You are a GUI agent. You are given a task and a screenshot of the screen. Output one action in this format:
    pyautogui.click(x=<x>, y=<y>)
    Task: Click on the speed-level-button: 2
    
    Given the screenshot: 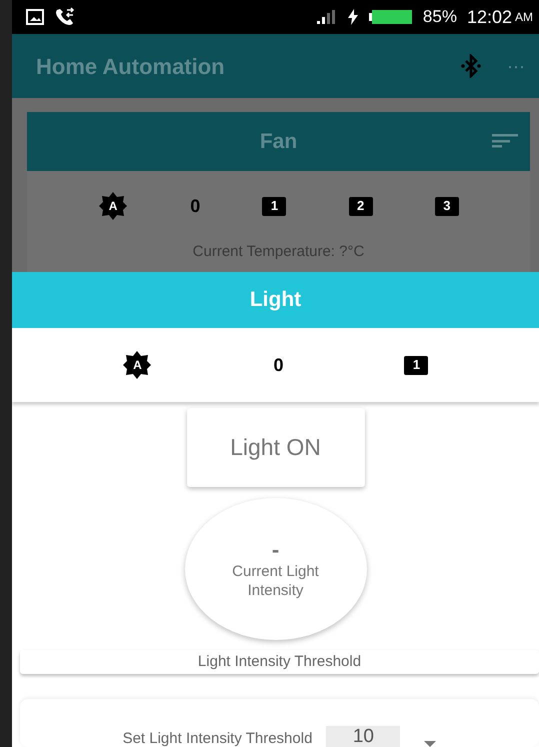 What is the action you would take?
    pyautogui.click(x=360, y=206)
    